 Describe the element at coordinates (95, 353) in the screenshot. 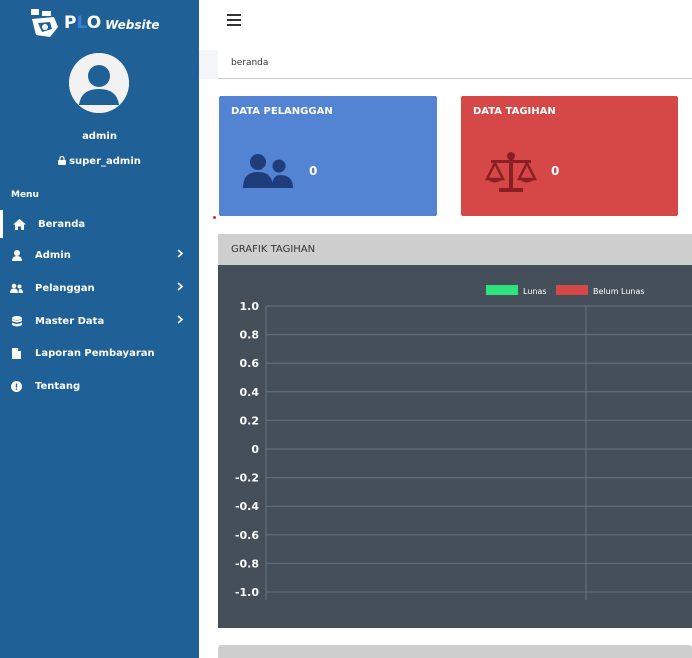

I see `sidebar-item-label: Laporan Pembayaran` at that location.